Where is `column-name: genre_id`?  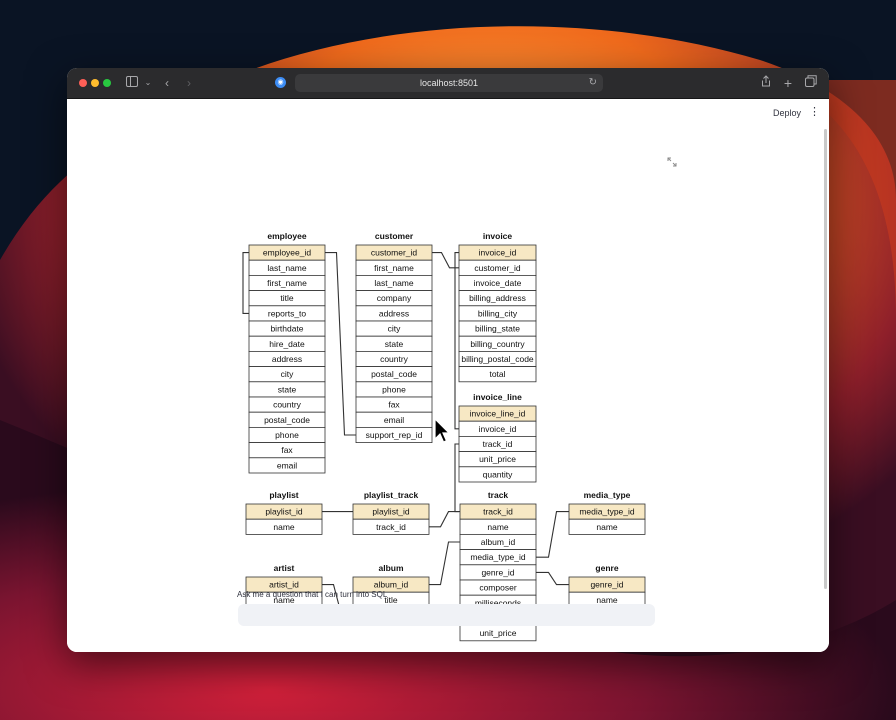
column-name: genre_id is located at coordinates (606, 585).